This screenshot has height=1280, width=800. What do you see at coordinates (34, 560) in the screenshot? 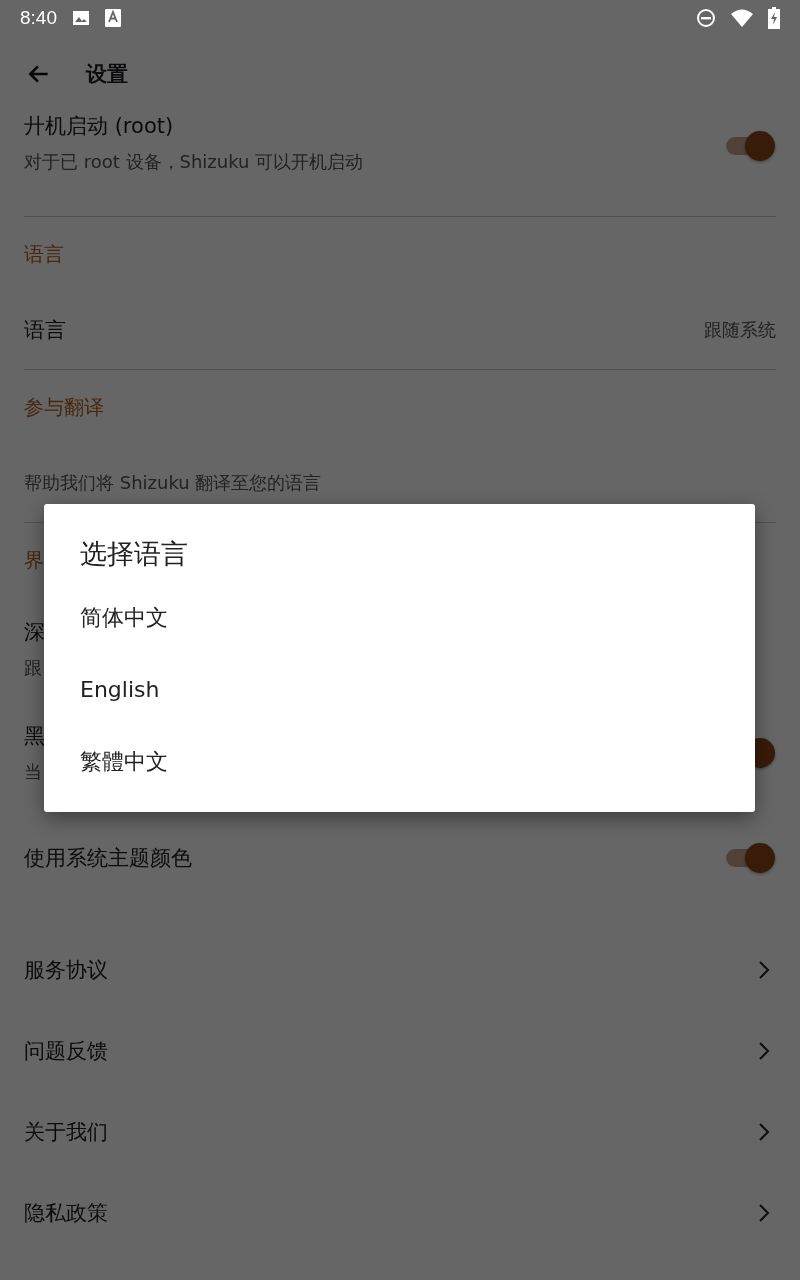
I see `section-heading: 界` at bounding box center [34, 560].